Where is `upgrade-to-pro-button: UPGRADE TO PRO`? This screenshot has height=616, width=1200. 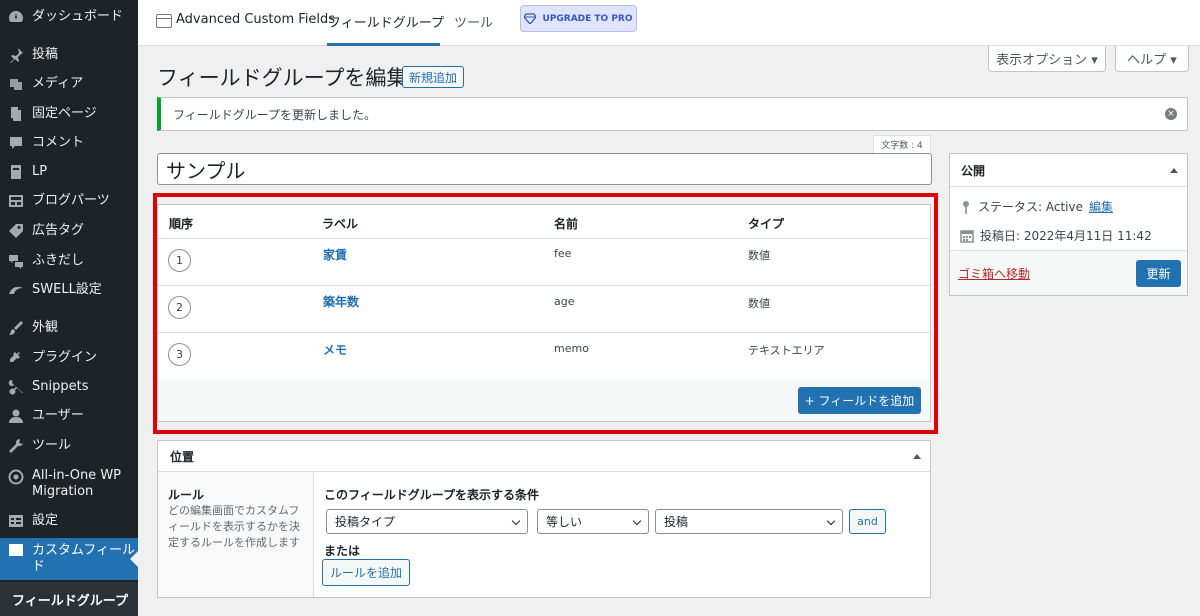 upgrade-to-pro-button: UPGRADE TO PRO is located at coordinates (578, 18).